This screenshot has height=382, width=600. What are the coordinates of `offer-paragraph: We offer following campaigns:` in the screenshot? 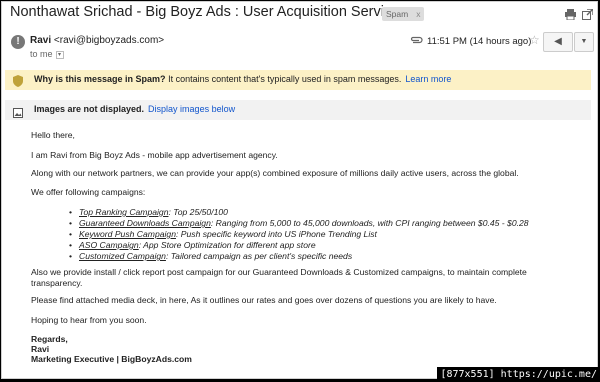 It's located at (88, 192).